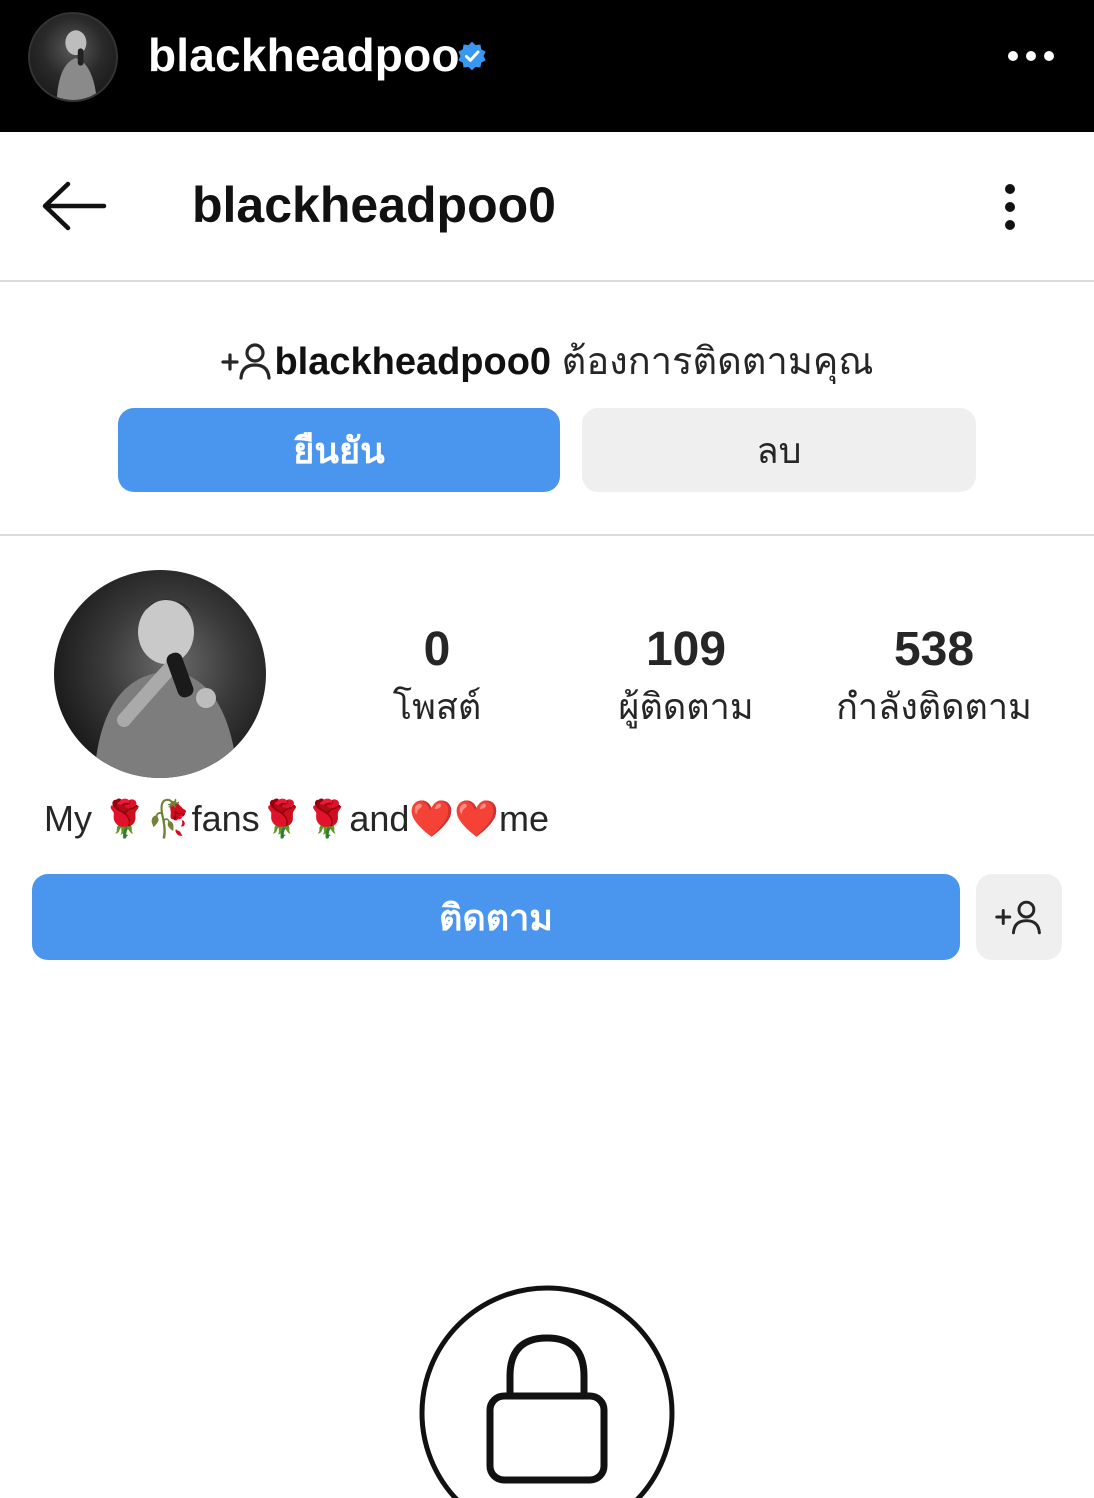  Describe the element at coordinates (779, 450) in the screenshot. I see `delete-button: ลบ` at that location.